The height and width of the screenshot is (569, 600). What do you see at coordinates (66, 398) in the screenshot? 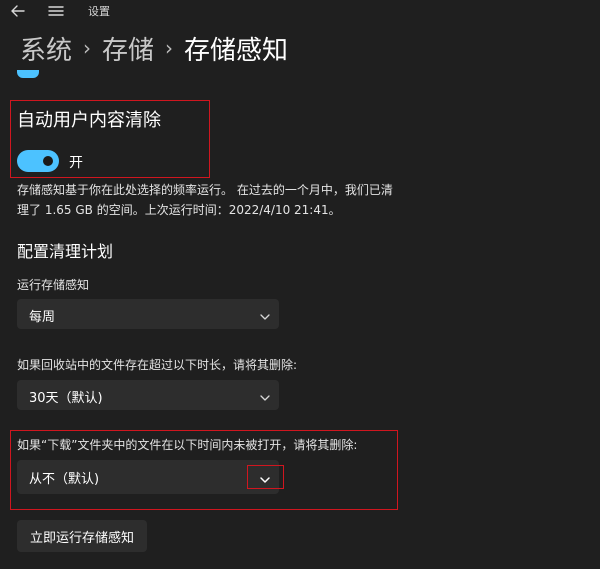
I see `recycle-bin-value: 30天（默认)` at bounding box center [66, 398].